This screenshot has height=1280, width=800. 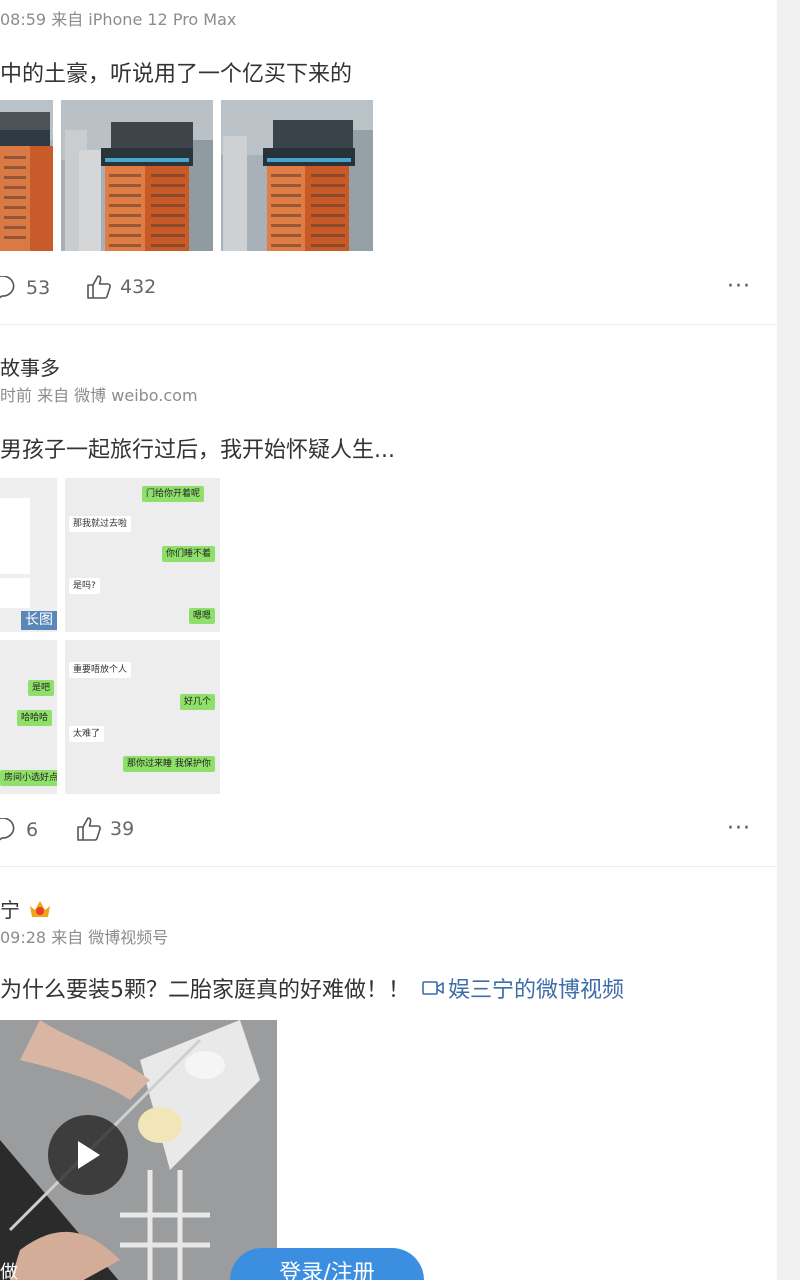 I want to click on scrollbar, so click(x=788, y=640).